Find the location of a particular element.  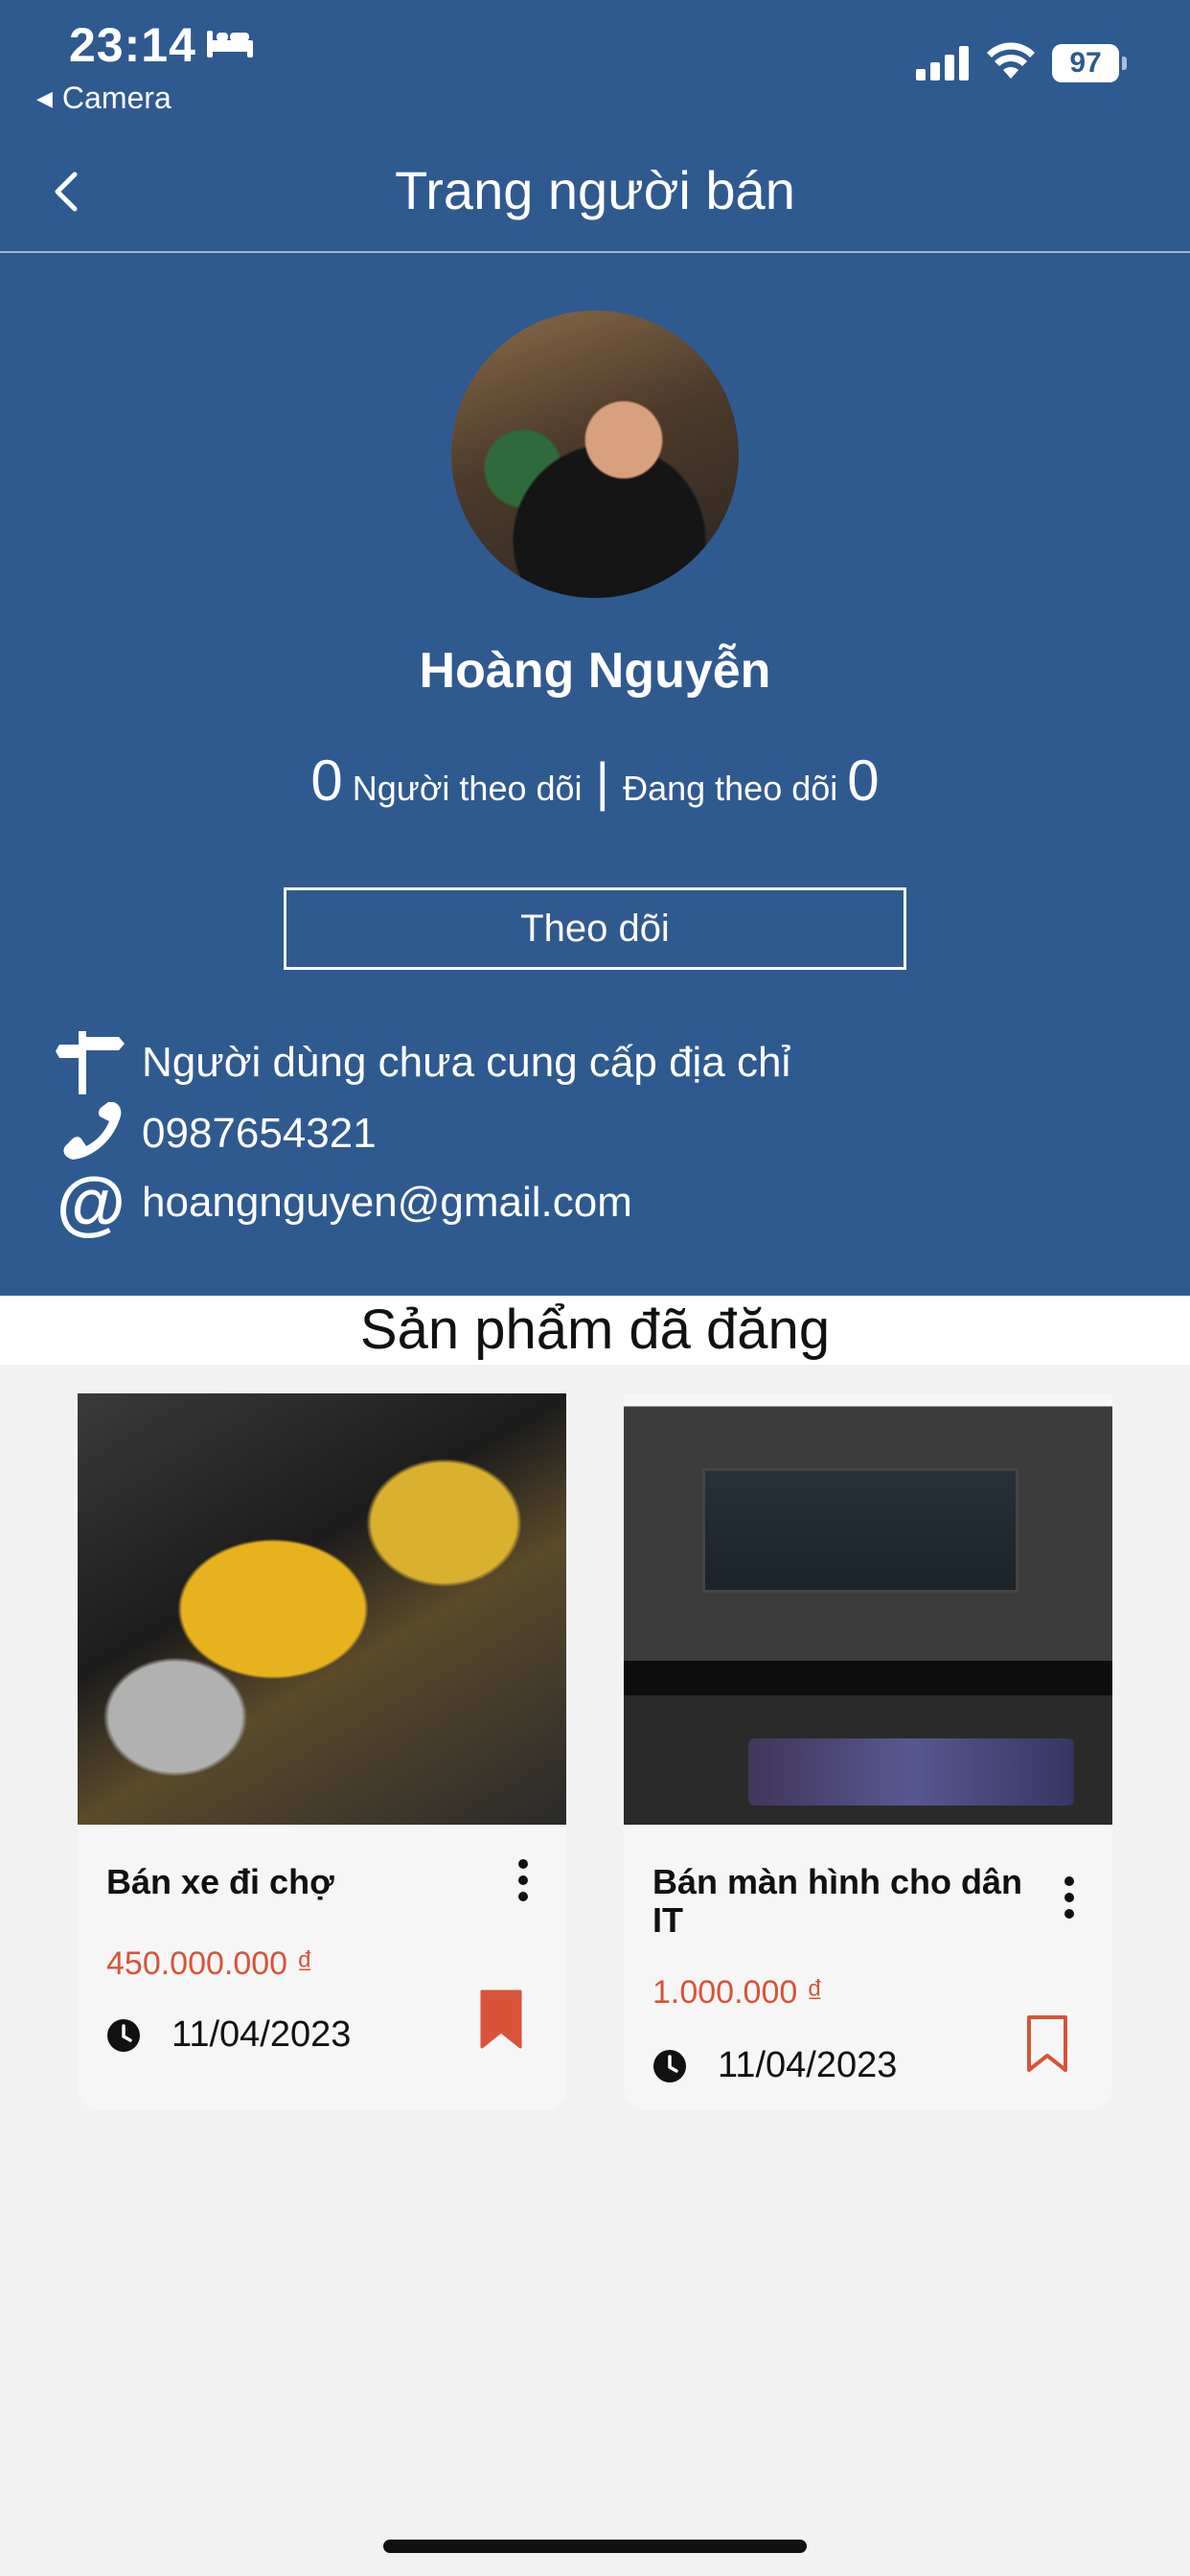

back-triangle-icon: ◀ is located at coordinates (45, 97).